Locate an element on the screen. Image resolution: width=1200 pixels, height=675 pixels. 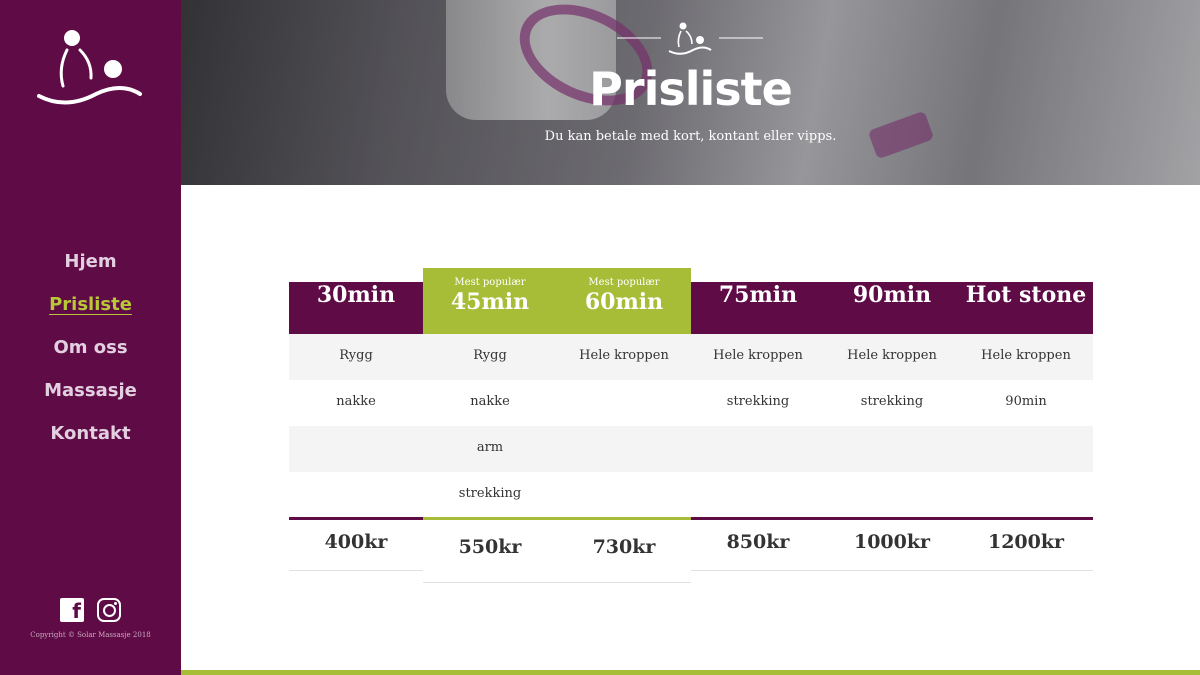
facebook-icon: f is located at coordinates (72, 610).